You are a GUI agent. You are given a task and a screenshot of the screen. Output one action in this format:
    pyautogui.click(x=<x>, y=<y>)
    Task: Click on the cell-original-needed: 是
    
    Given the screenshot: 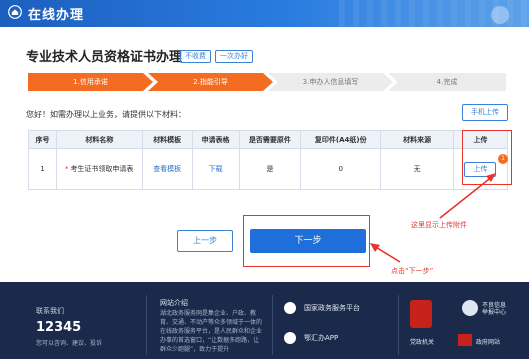 What is the action you would take?
    pyautogui.click(x=270, y=169)
    